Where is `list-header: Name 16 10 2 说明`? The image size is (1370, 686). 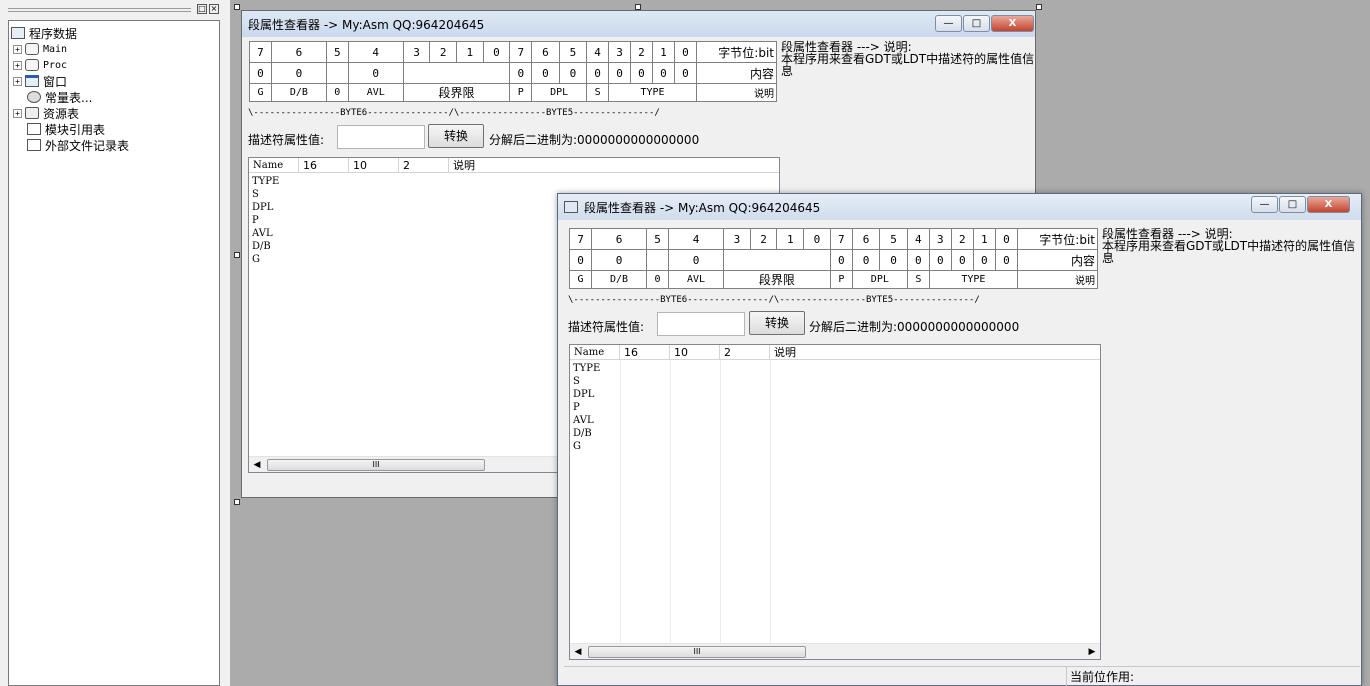 list-header: Name 16 10 2 说明 is located at coordinates (835, 352).